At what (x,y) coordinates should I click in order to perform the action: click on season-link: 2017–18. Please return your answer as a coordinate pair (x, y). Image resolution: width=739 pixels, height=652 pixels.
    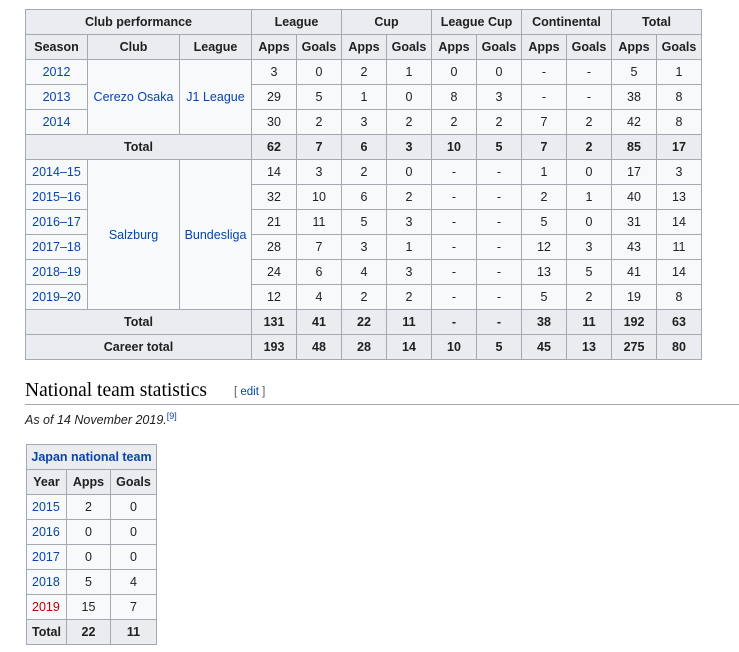
    Looking at the image, I should click on (56, 247).